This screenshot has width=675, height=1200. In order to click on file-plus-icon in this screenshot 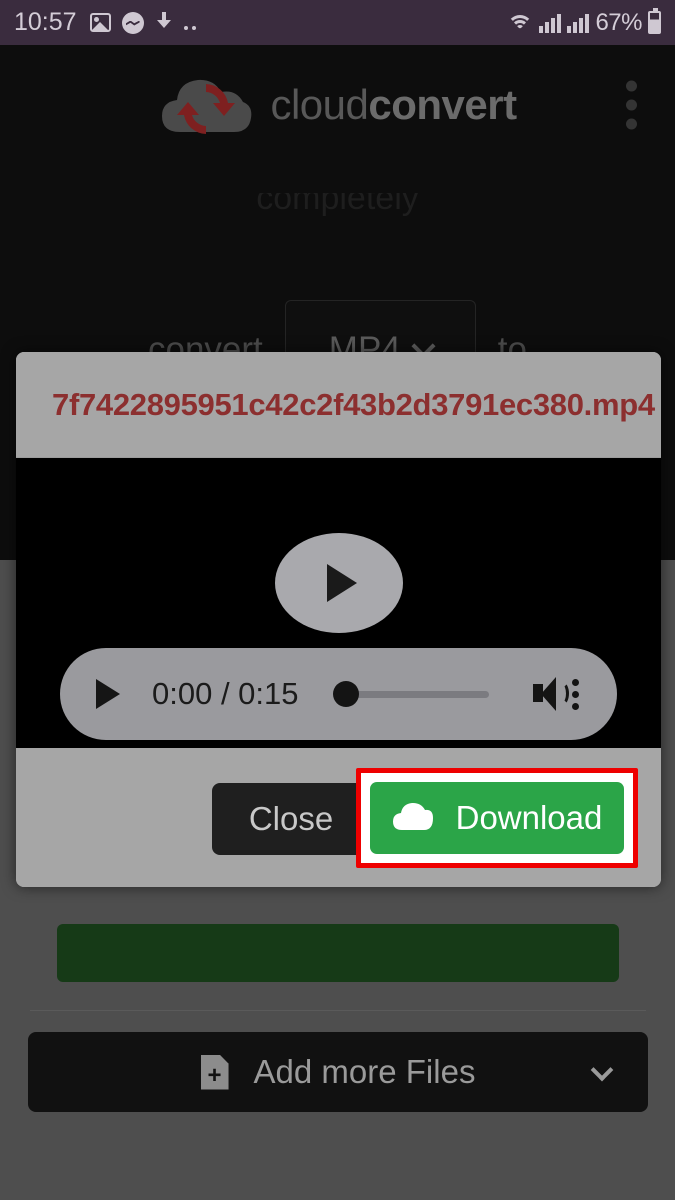, I will do `click(214, 1072)`.